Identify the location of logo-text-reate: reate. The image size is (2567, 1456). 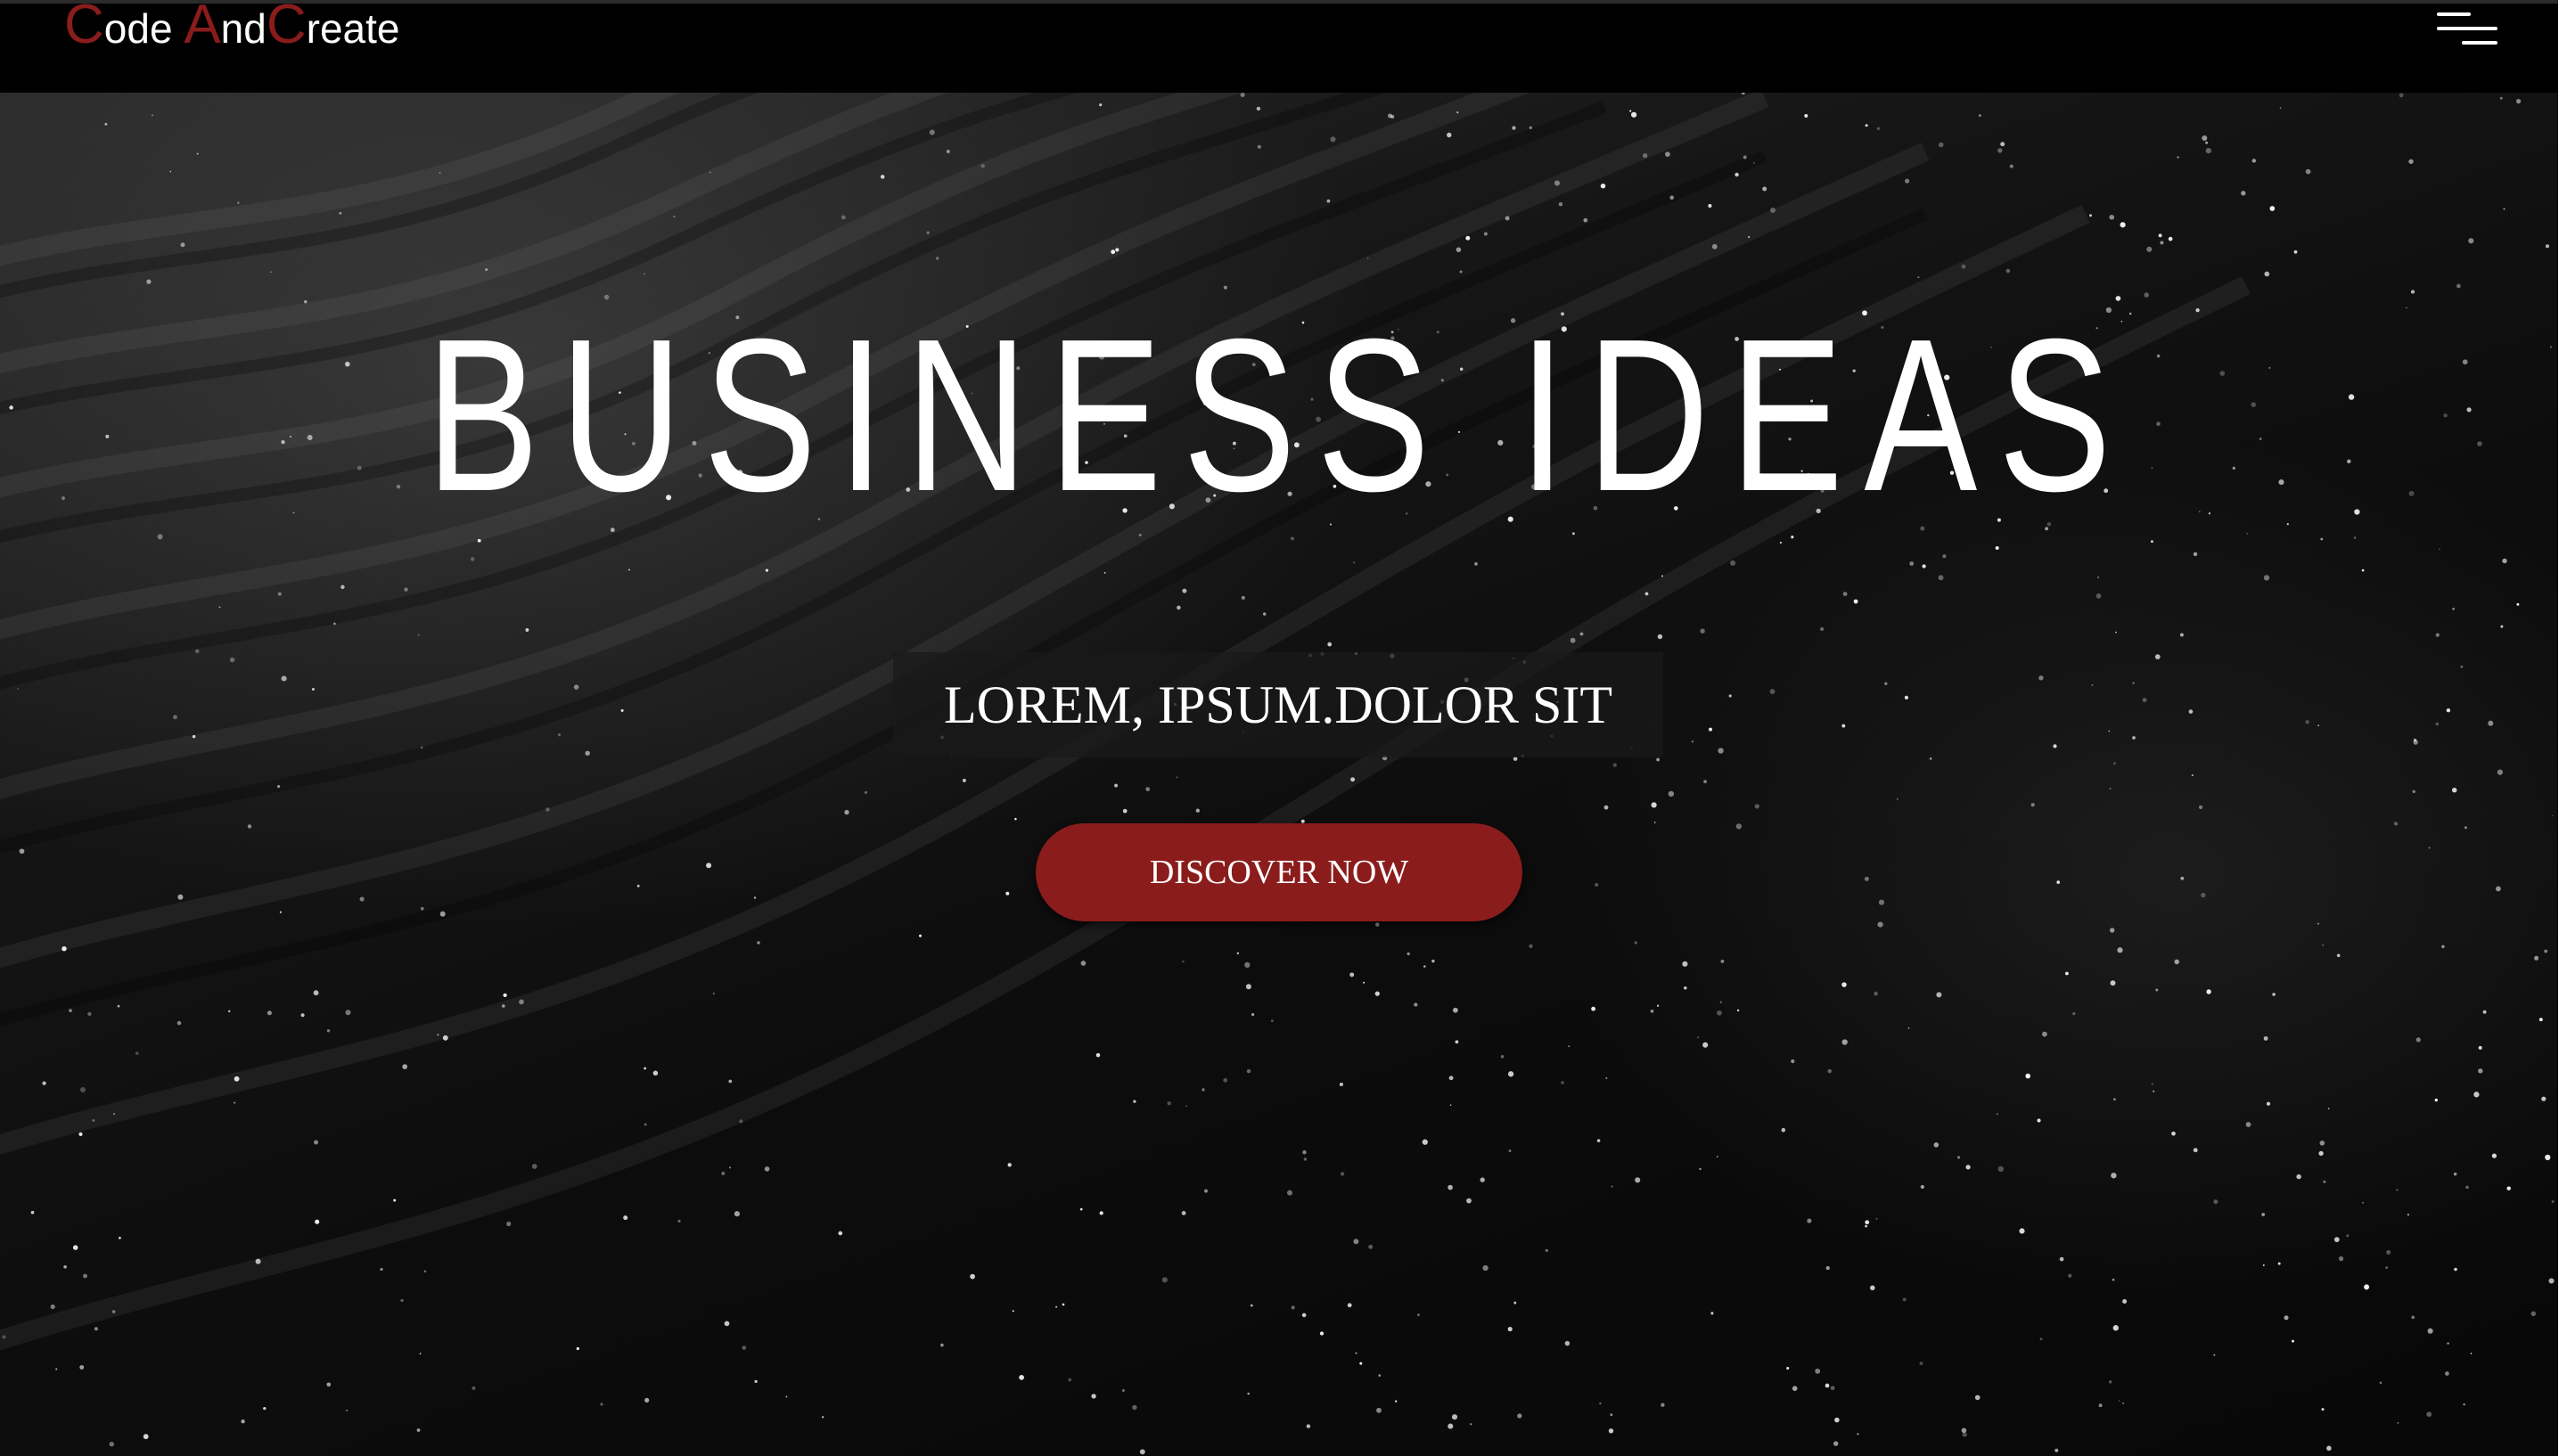
(353, 28).